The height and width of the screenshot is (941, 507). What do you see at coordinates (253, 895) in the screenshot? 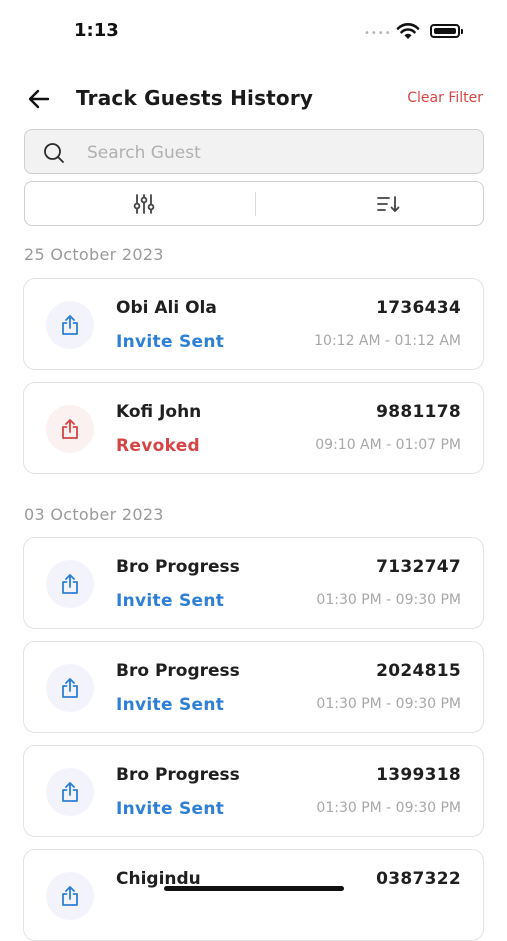
I see `guest-card: Chigindu 0387322` at bounding box center [253, 895].